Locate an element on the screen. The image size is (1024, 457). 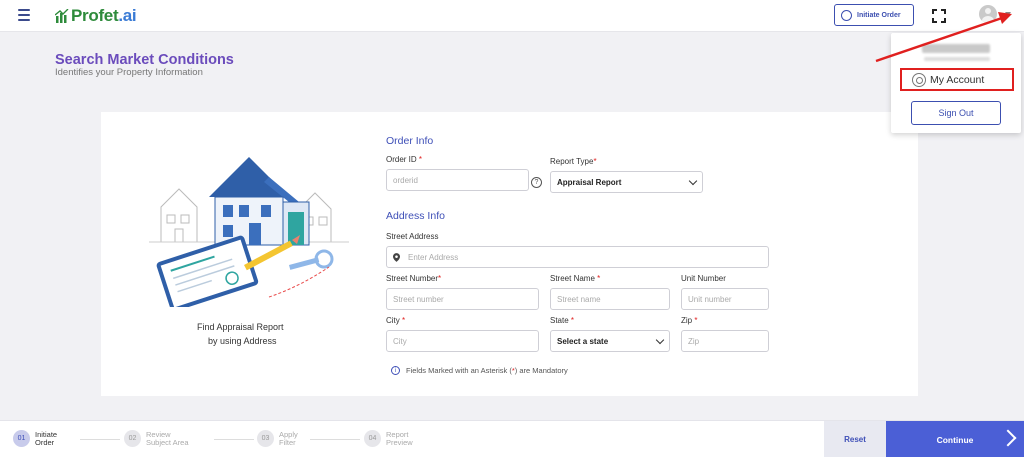
blurred-user-name is located at coordinates (956, 48).